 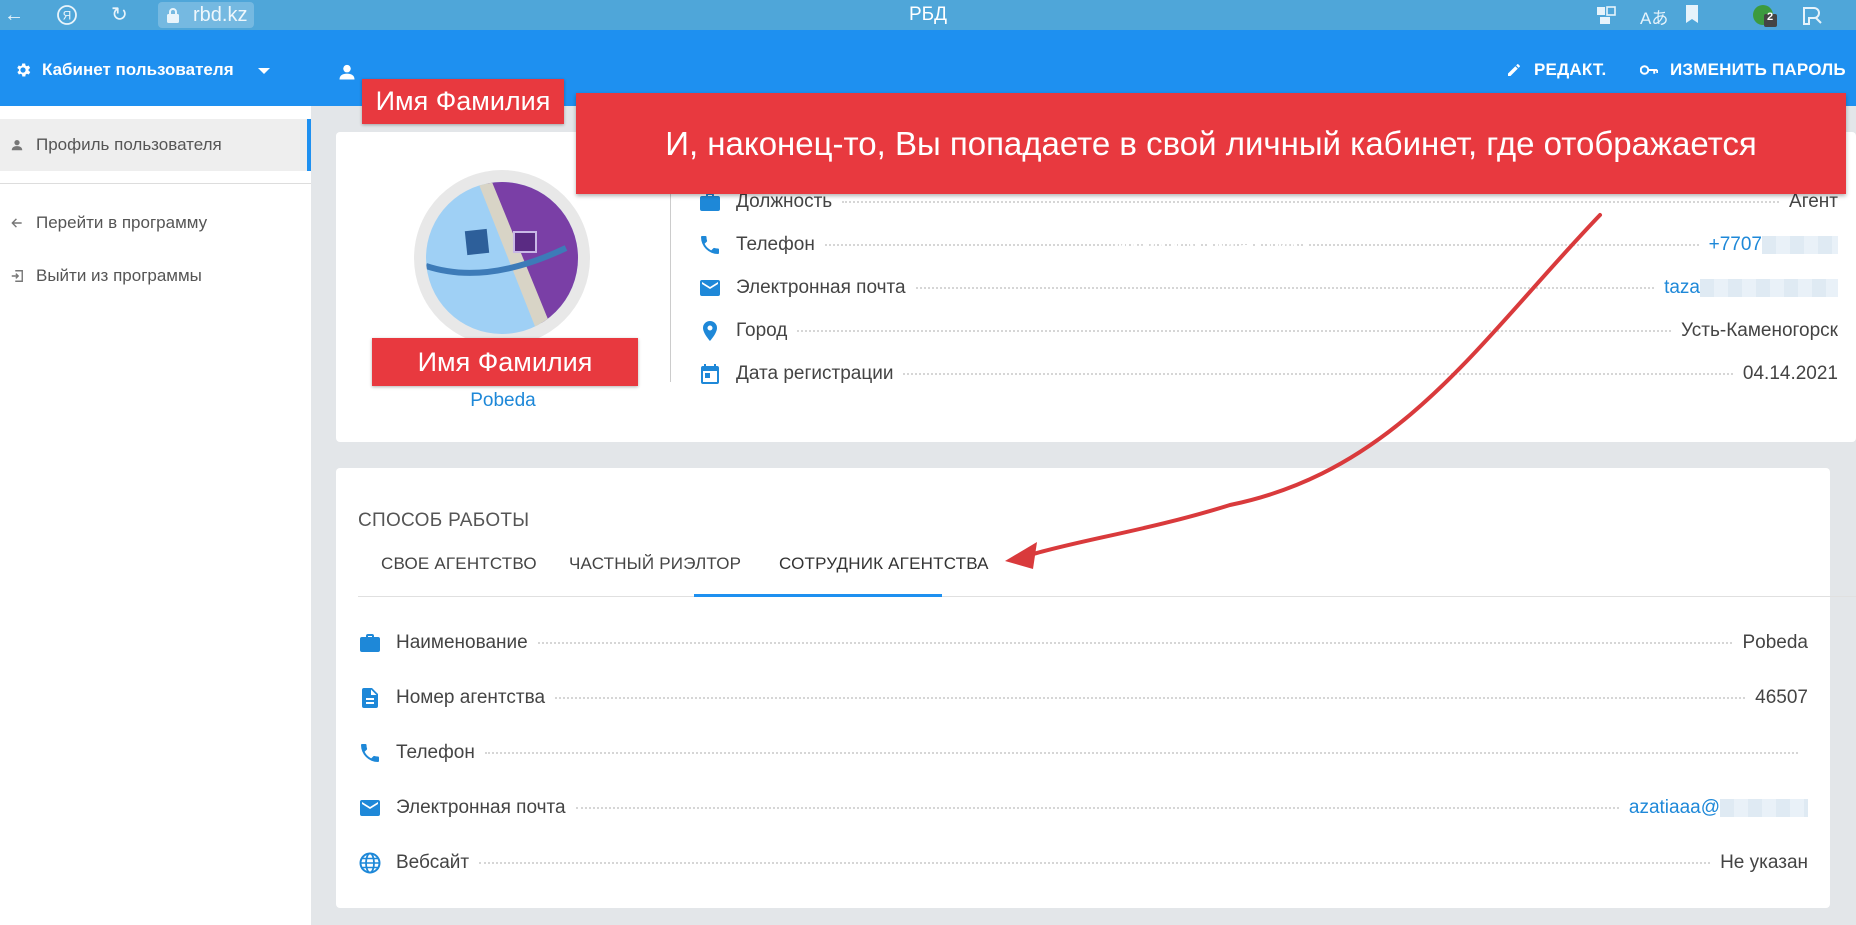 I want to click on field-value: +7707, so click(x=1735, y=244).